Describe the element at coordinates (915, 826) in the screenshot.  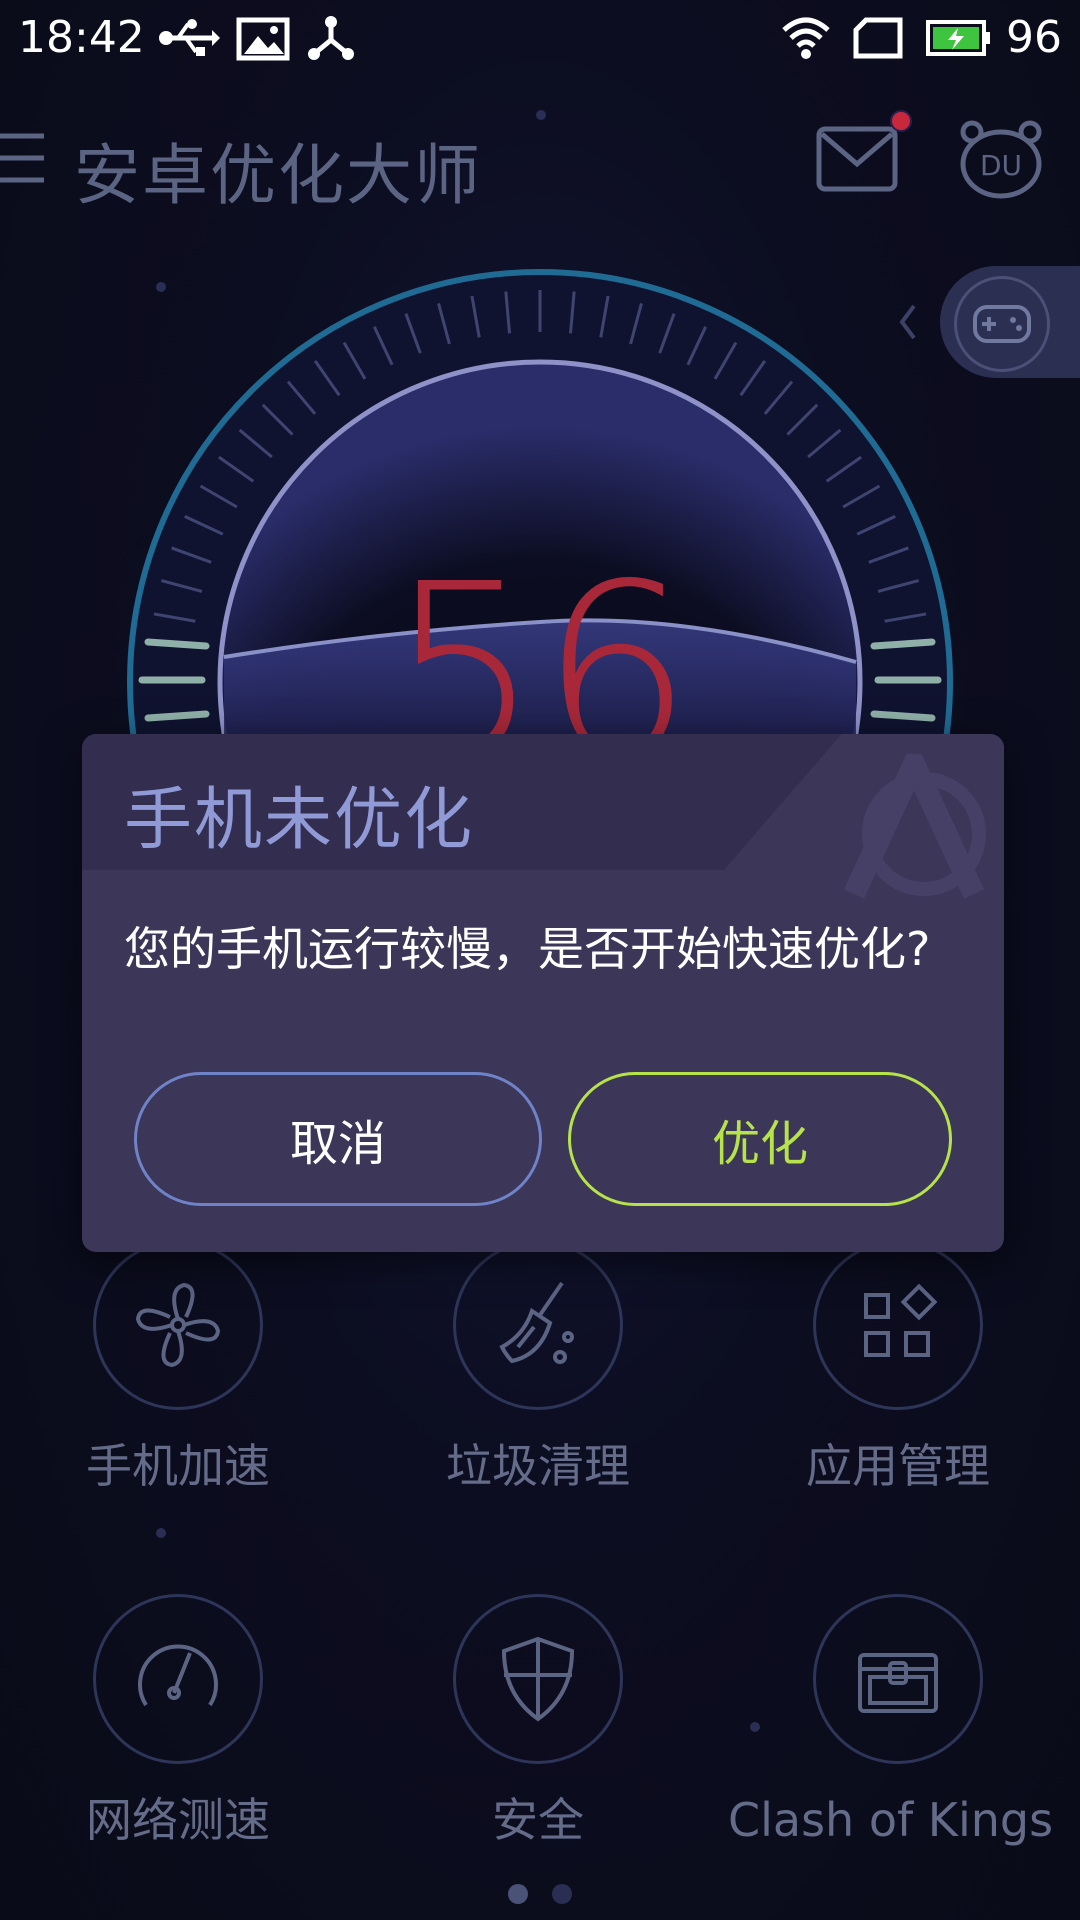
I see `app-logo-watermark` at that location.